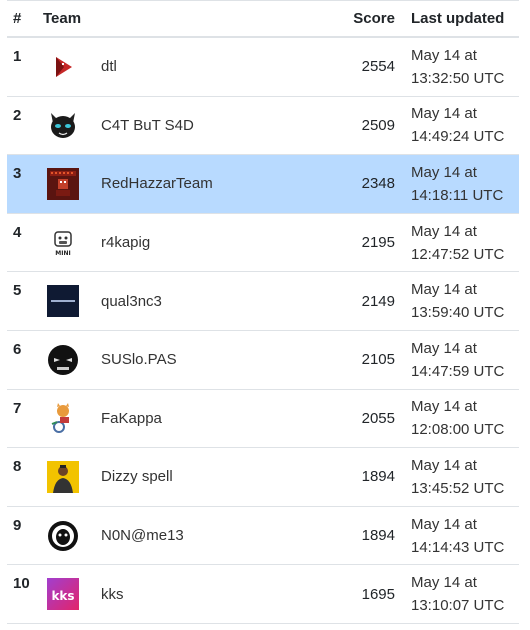 The width and height of the screenshot is (530, 630). Describe the element at coordinates (63, 66) in the screenshot. I see `red-triangle-team-logo-icon` at that location.